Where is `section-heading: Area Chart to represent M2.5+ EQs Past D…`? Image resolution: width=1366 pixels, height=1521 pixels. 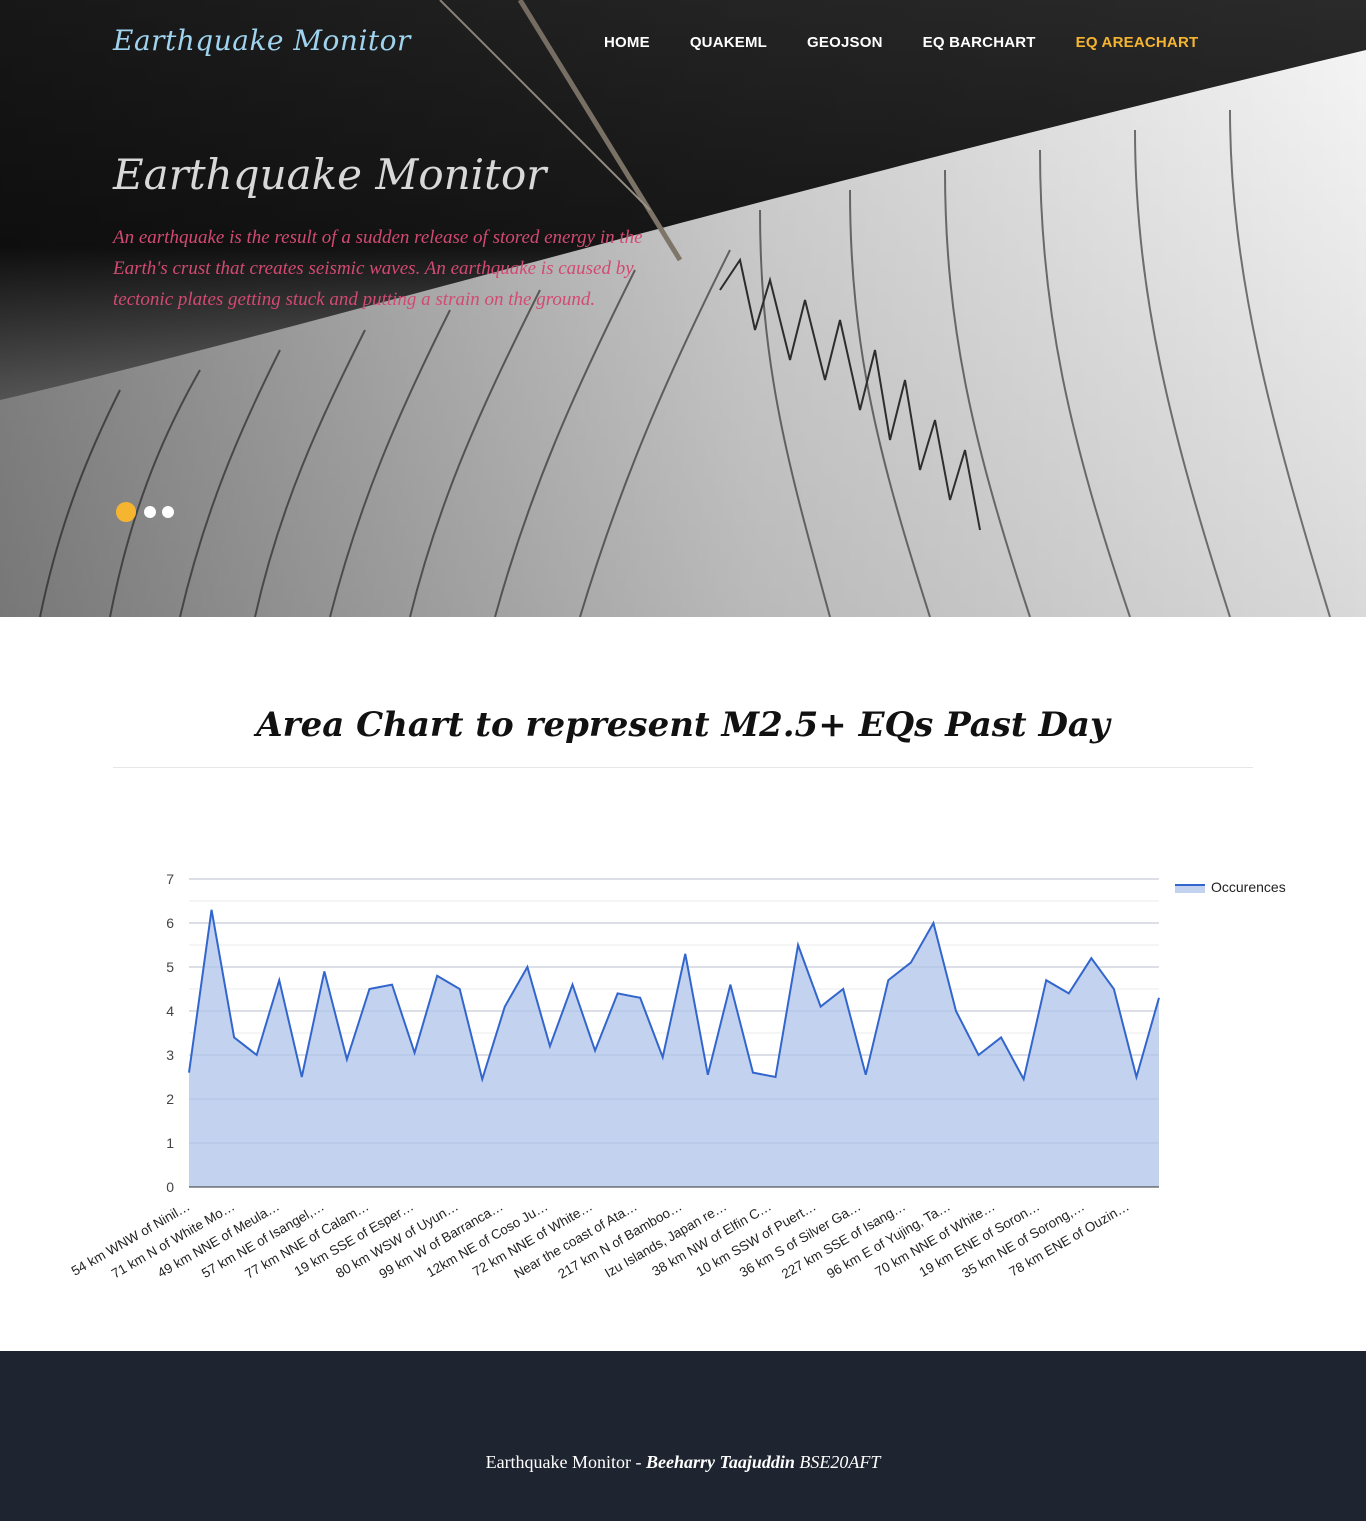 section-heading: Area Chart to represent M2.5+ EQs Past D… is located at coordinates (683, 725).